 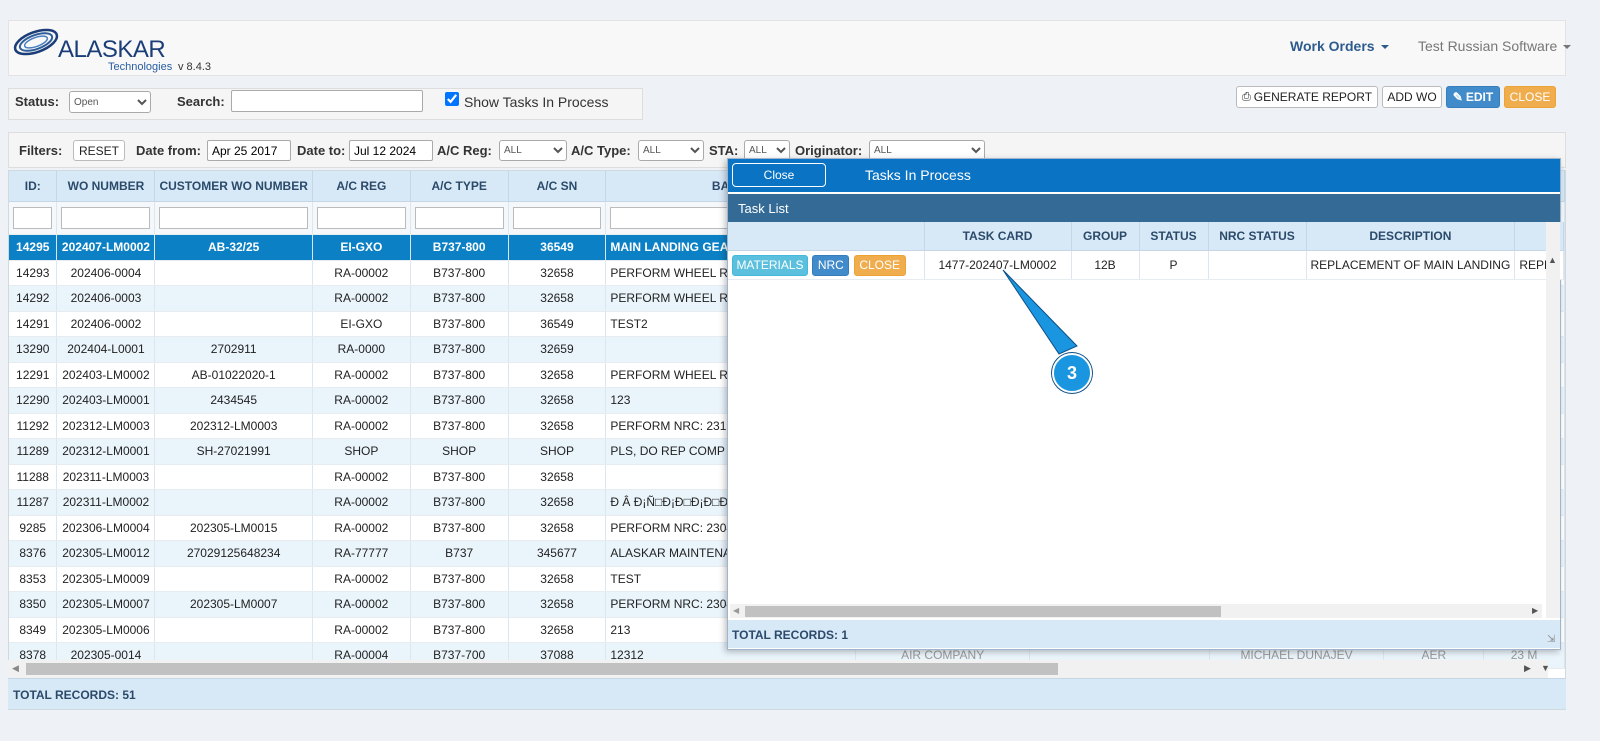 What do you see at coordinates (106, 186) in the screenshot?
I see `col-header-wo-number: WO NUMBER` at bounding box center [106, 186].